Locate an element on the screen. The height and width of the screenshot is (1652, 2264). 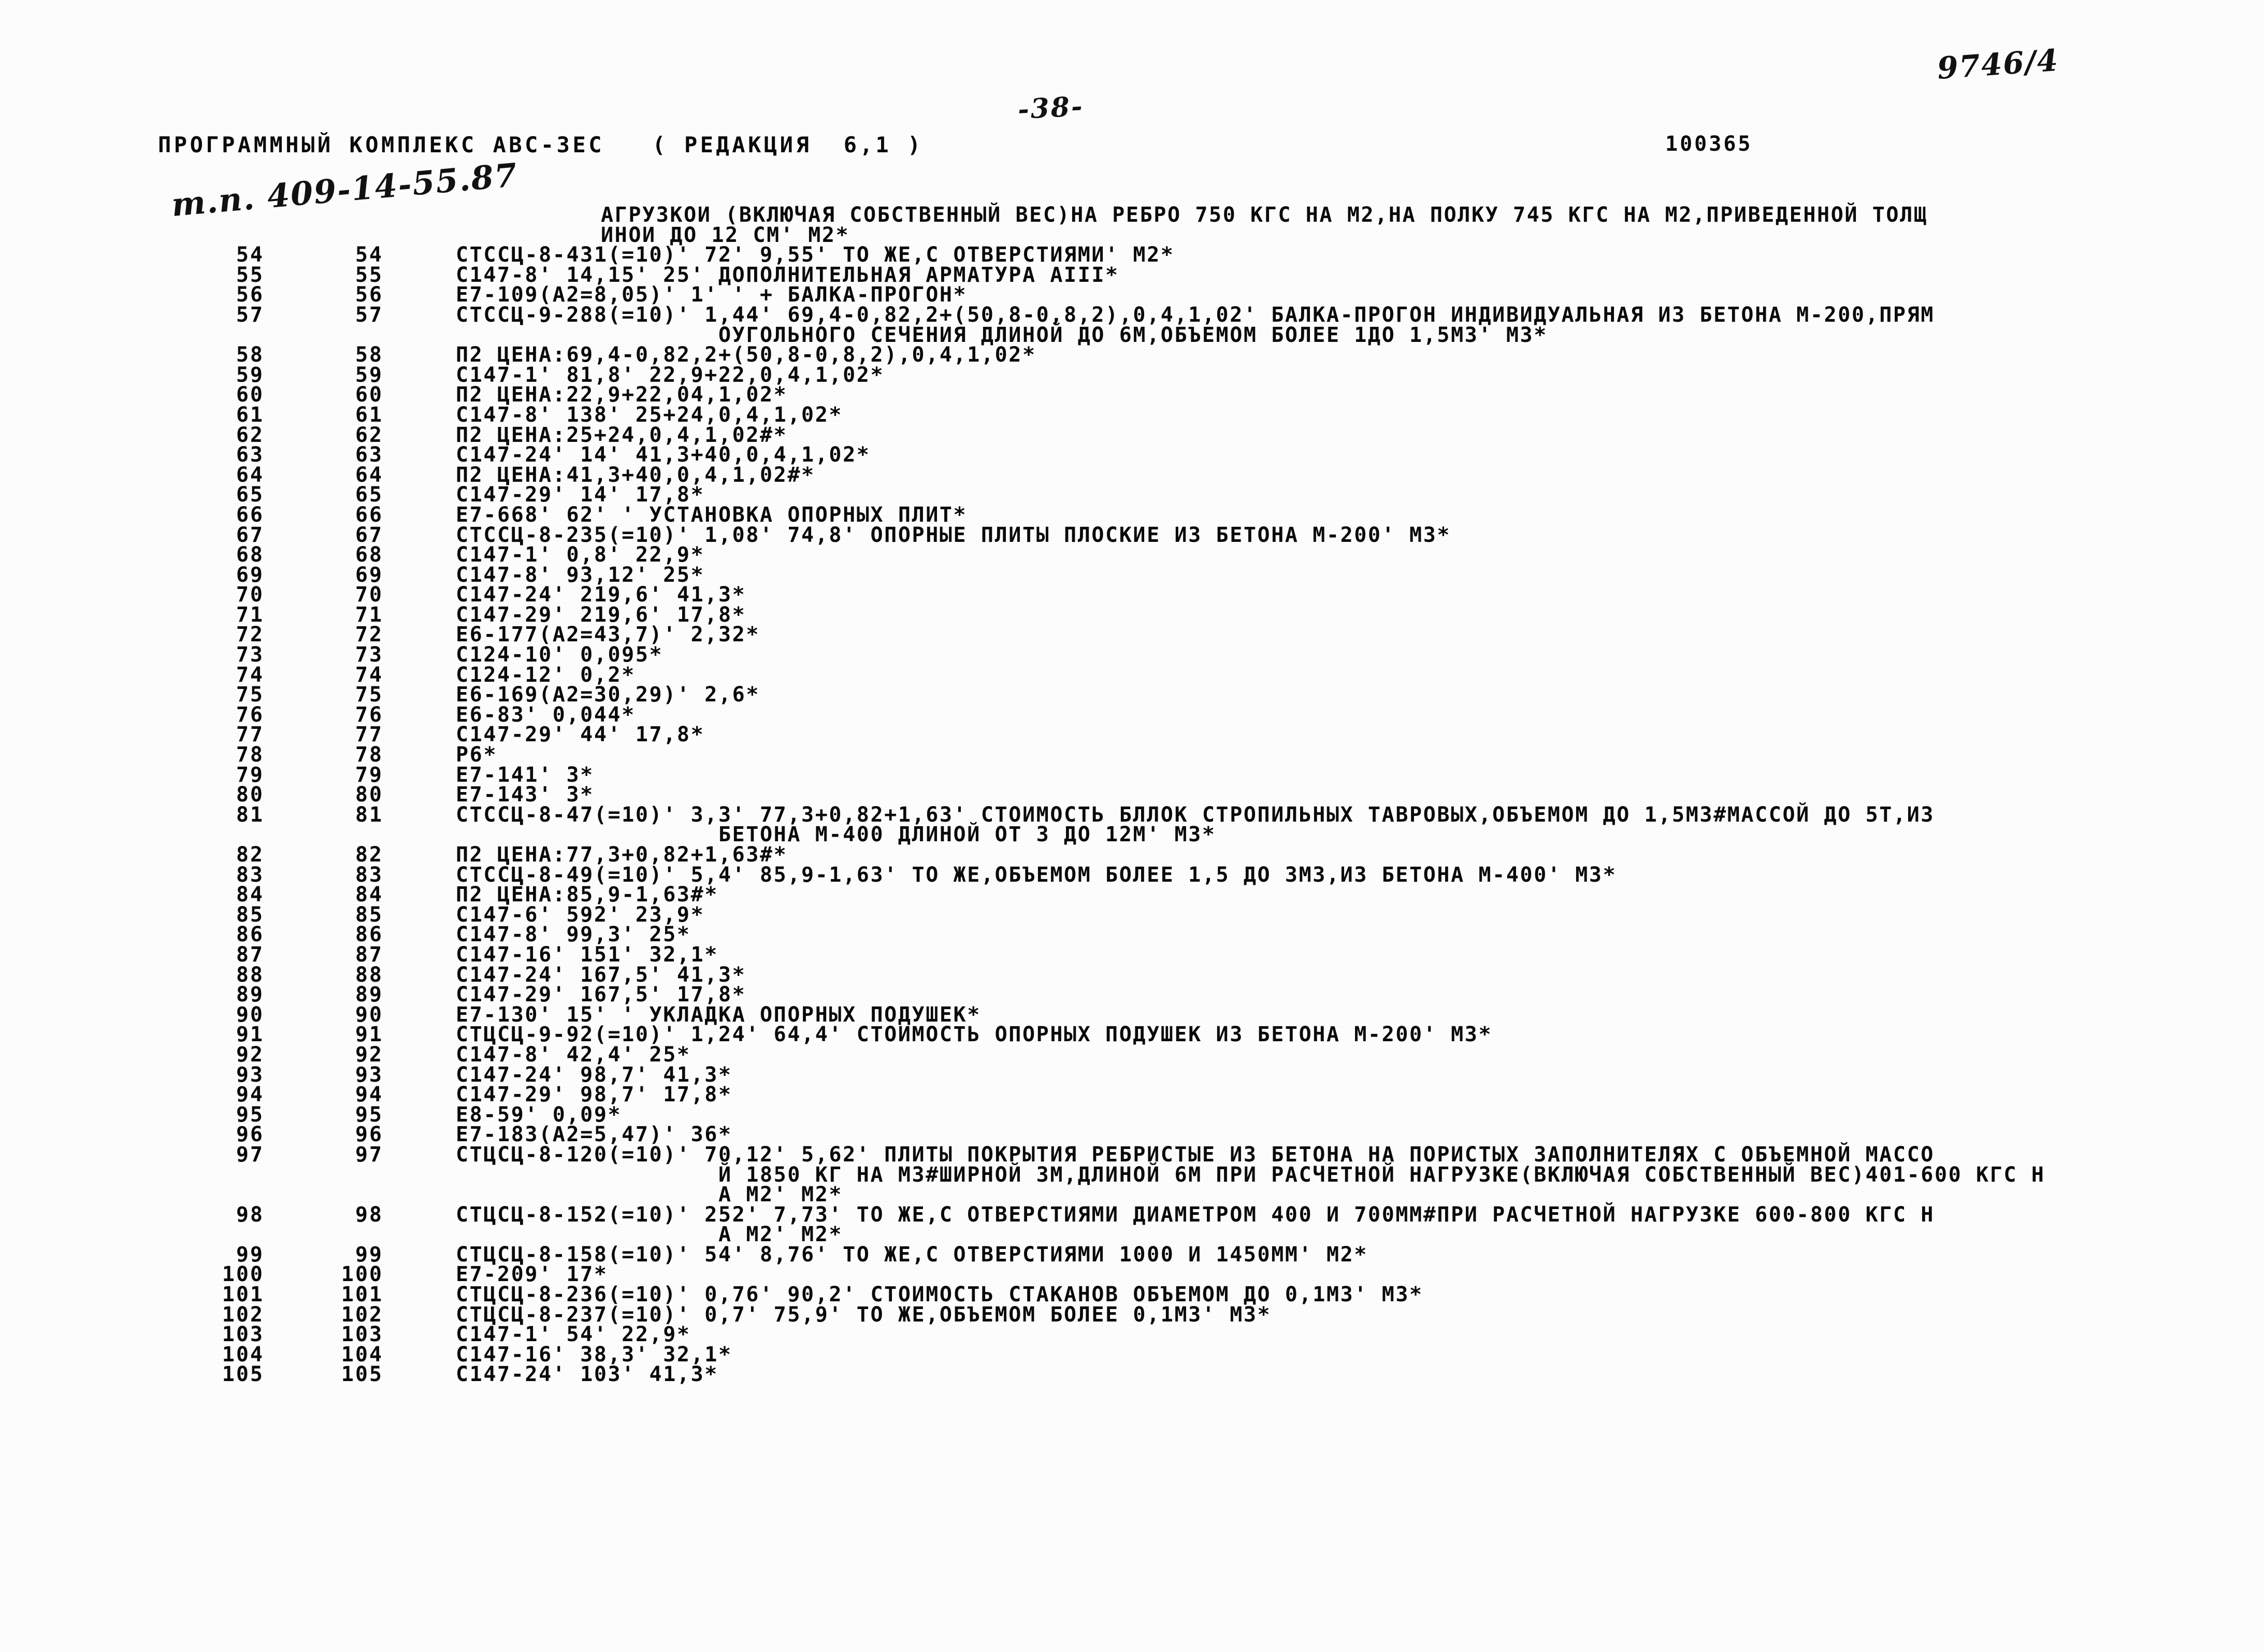
listing-row-text: С147-29' 14' 17,8* is located at coordinates (580, 495).